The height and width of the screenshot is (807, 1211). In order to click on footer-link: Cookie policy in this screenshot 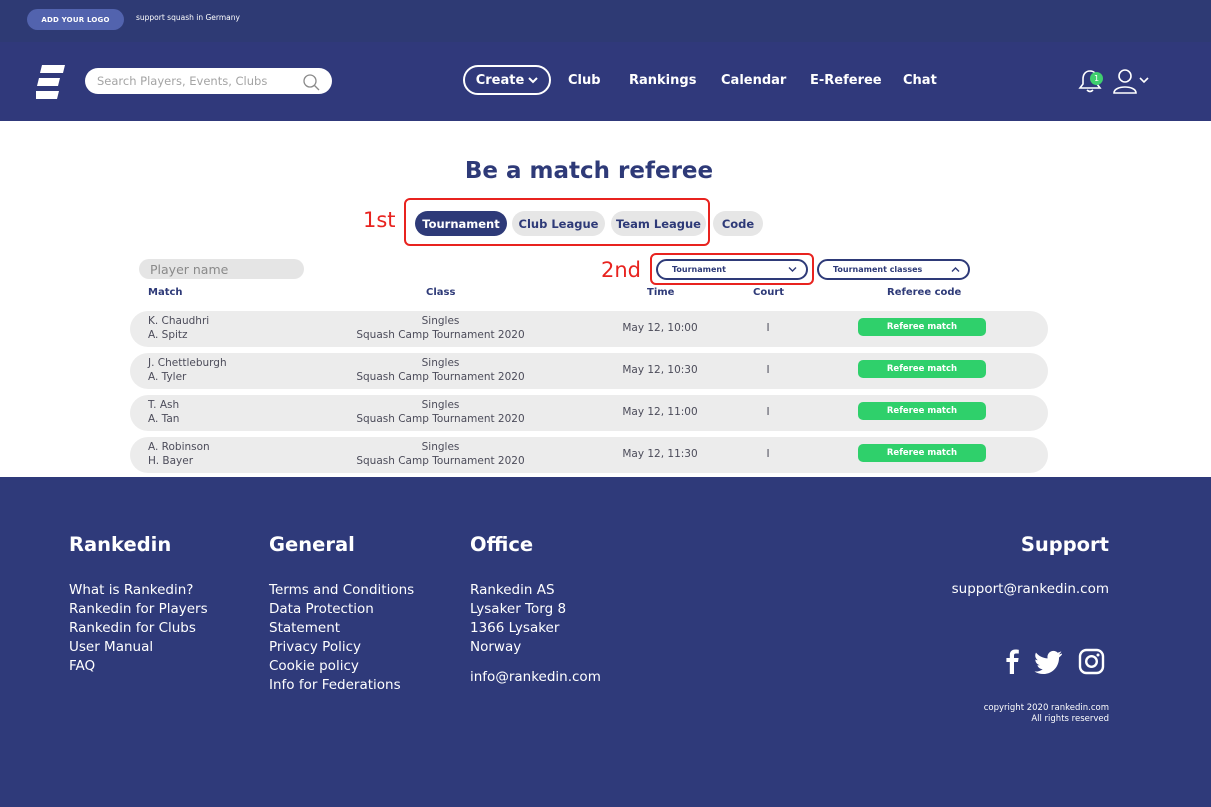, I will do `click(341, 666)`.